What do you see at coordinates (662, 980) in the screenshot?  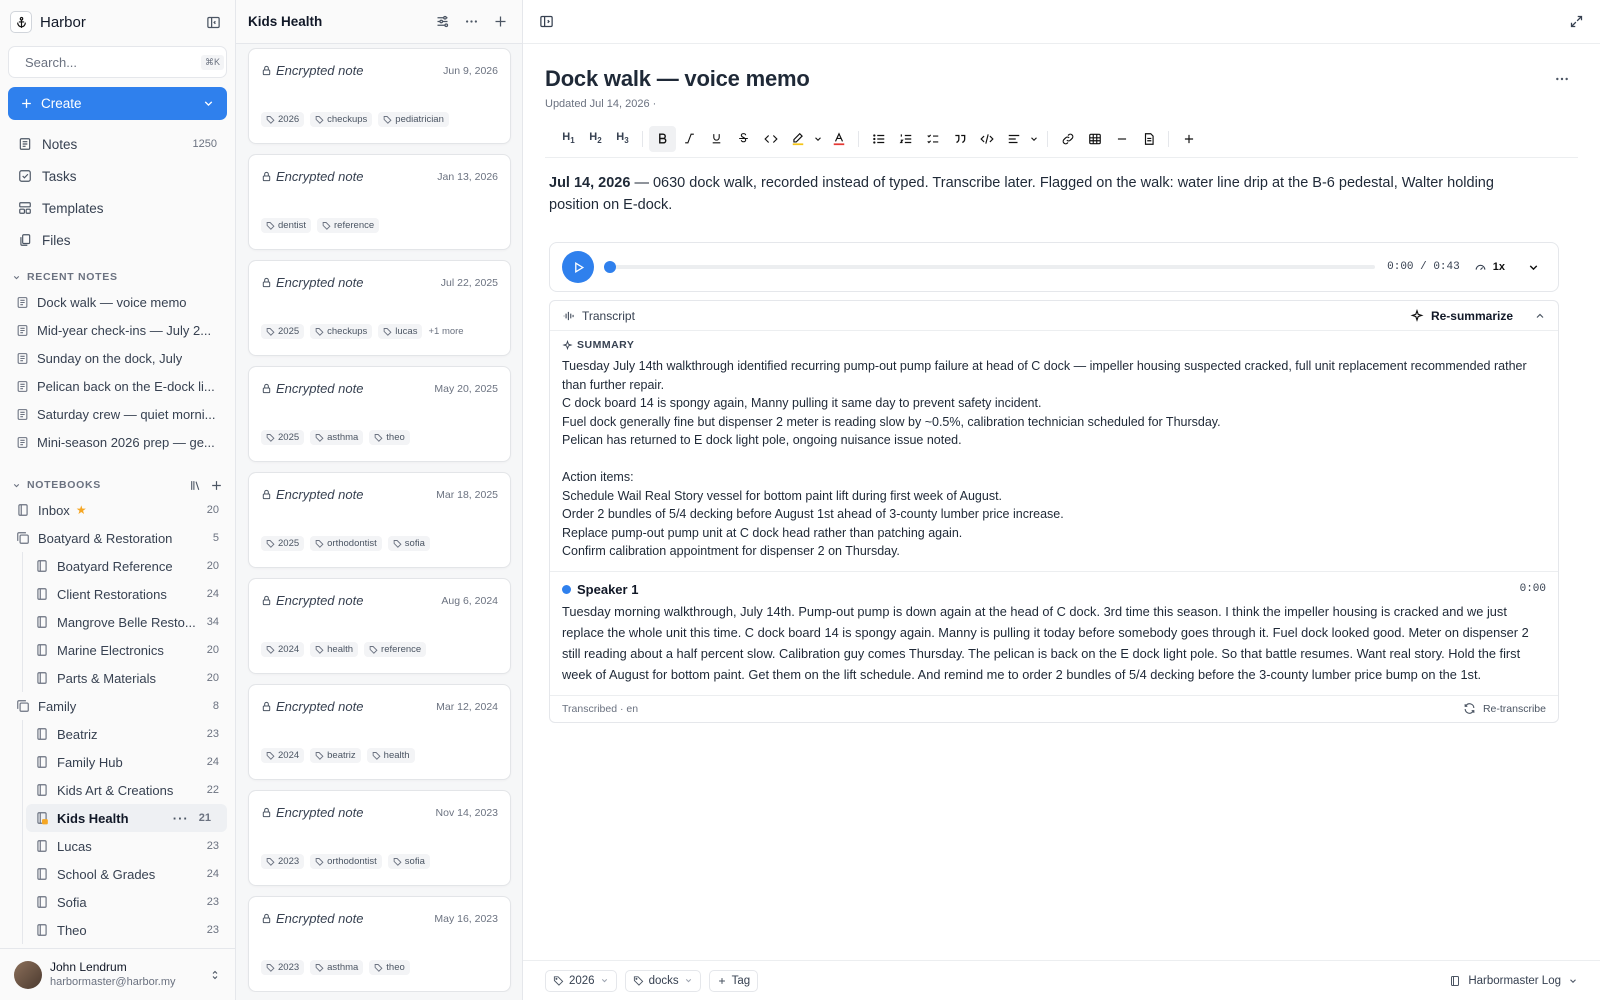 I see `tag-chip: docks` at bounding box center [662, 980].